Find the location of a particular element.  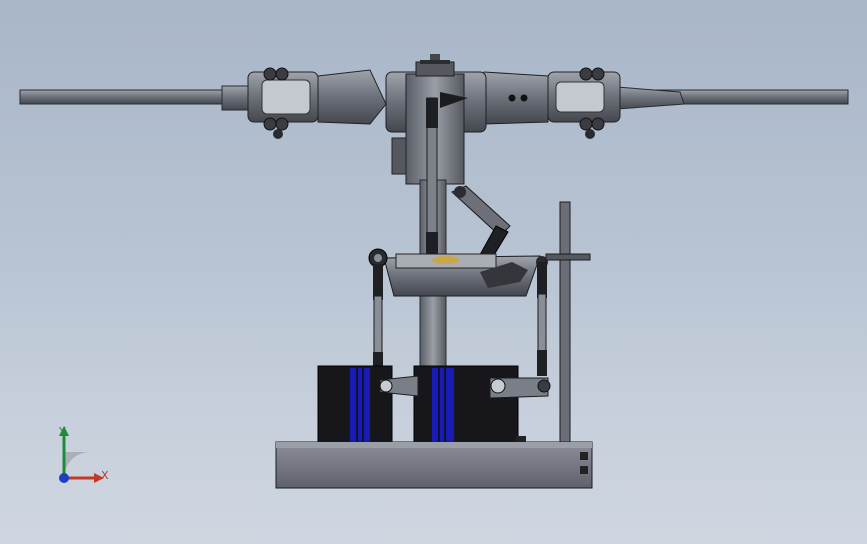

y-axis-label: Y is located at coordinates (62, 431).